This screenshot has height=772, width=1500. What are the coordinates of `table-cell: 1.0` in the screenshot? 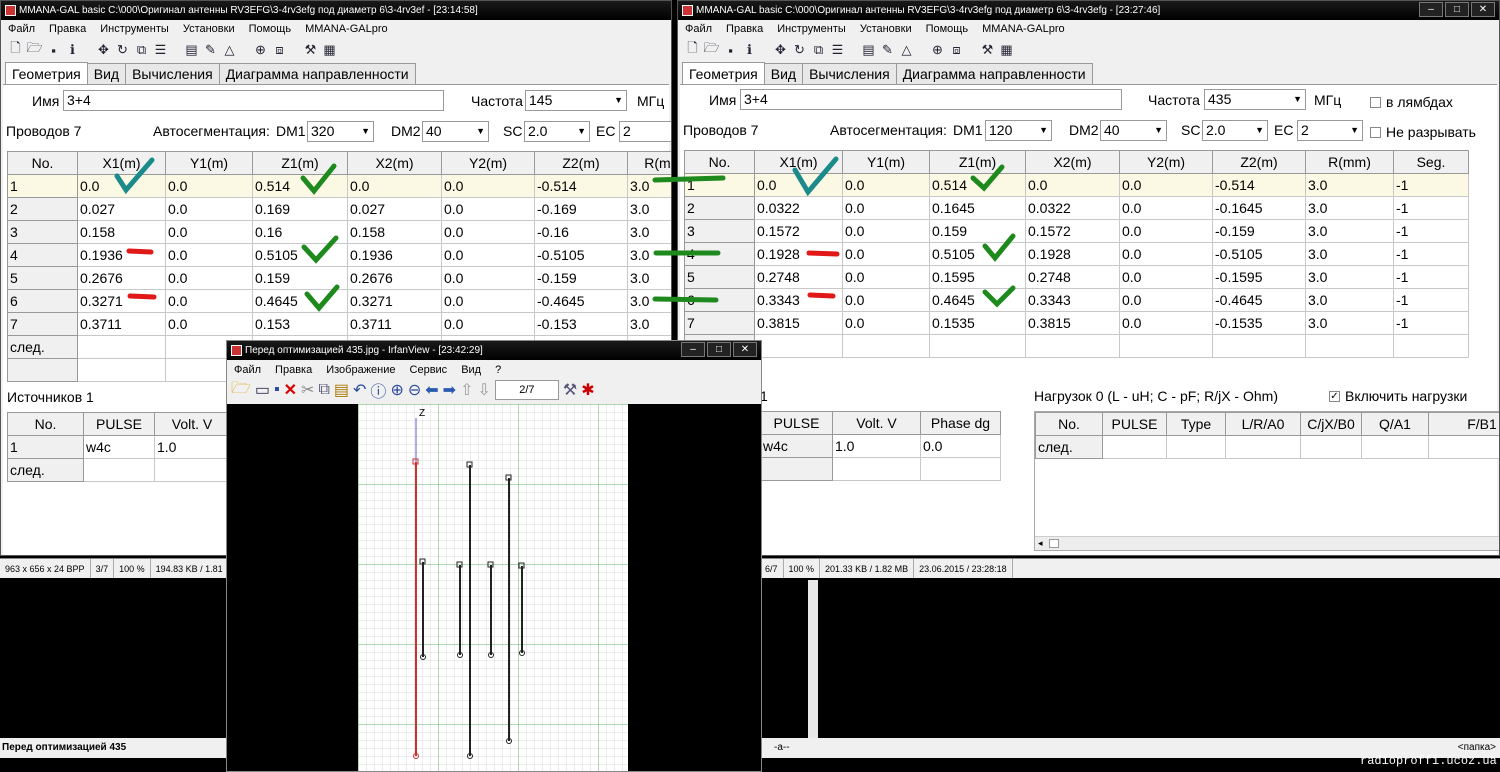 It's located at (192, 447).